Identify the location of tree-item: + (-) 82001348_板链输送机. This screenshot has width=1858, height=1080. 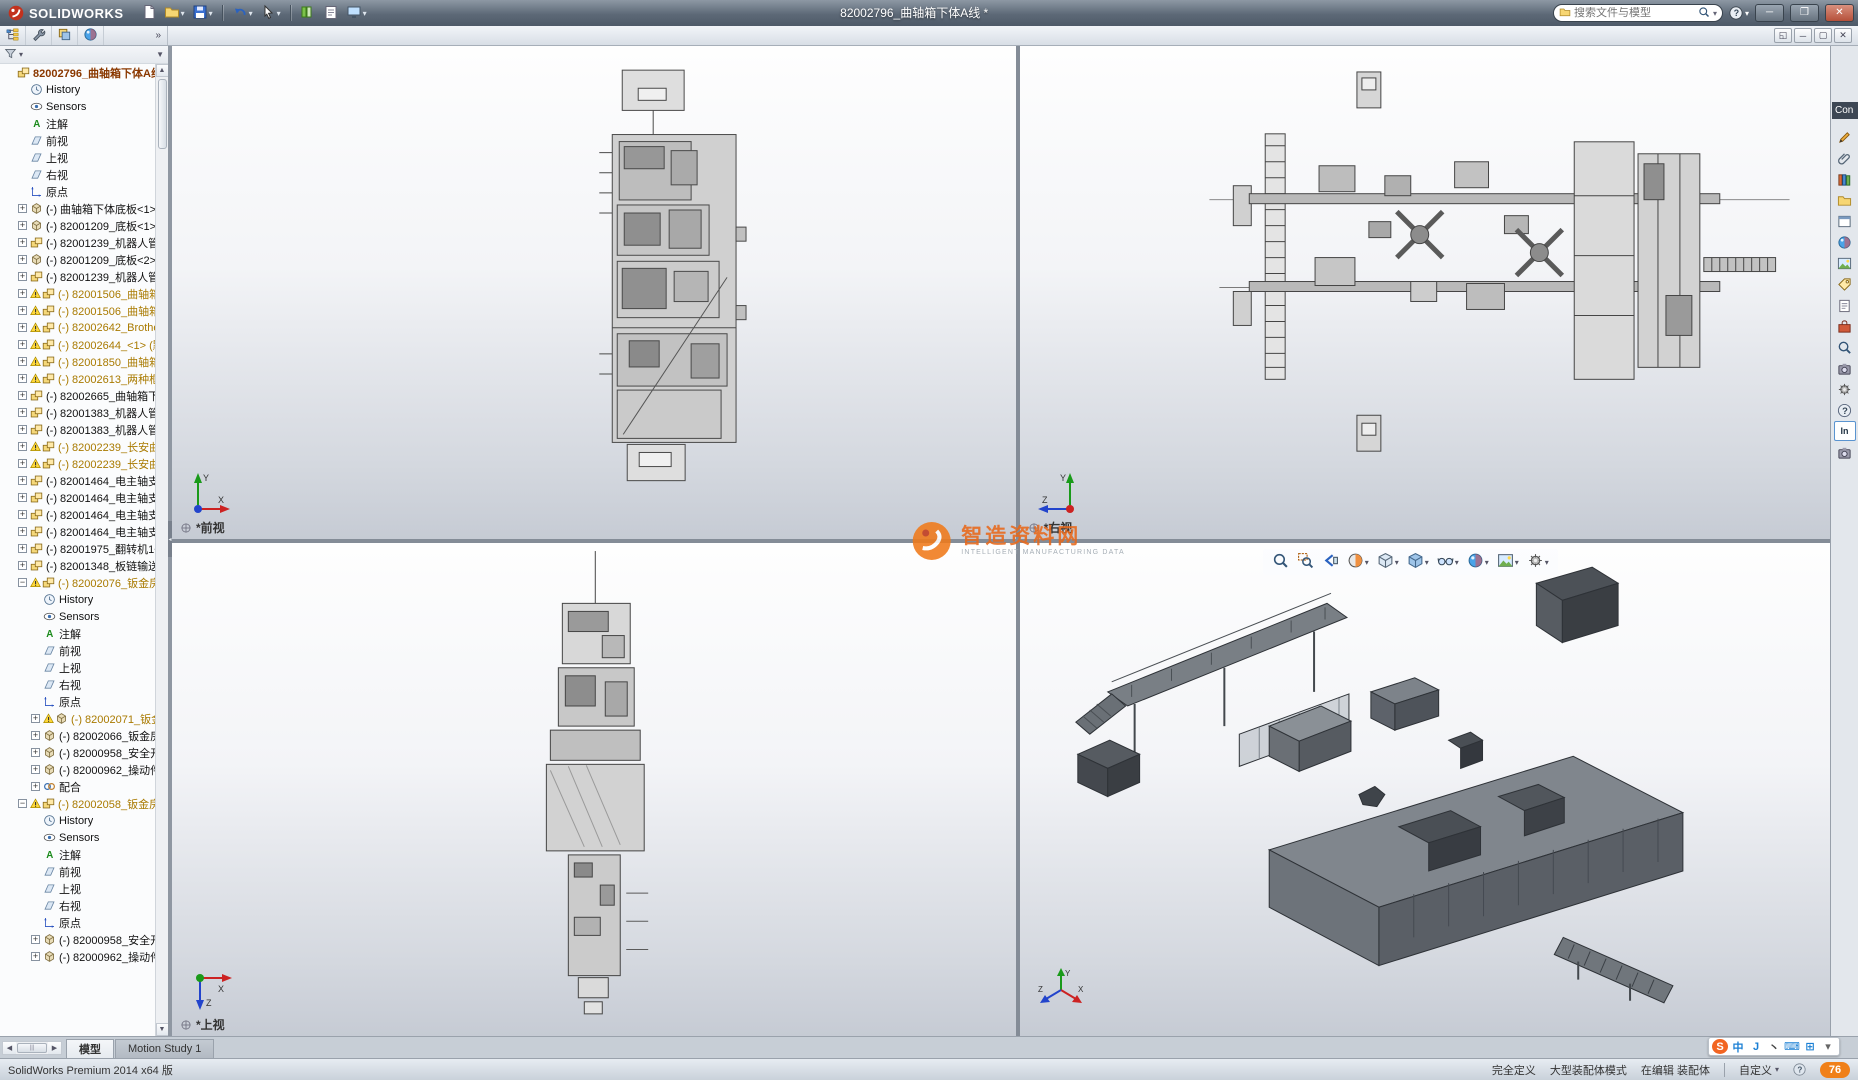
(77, 565).